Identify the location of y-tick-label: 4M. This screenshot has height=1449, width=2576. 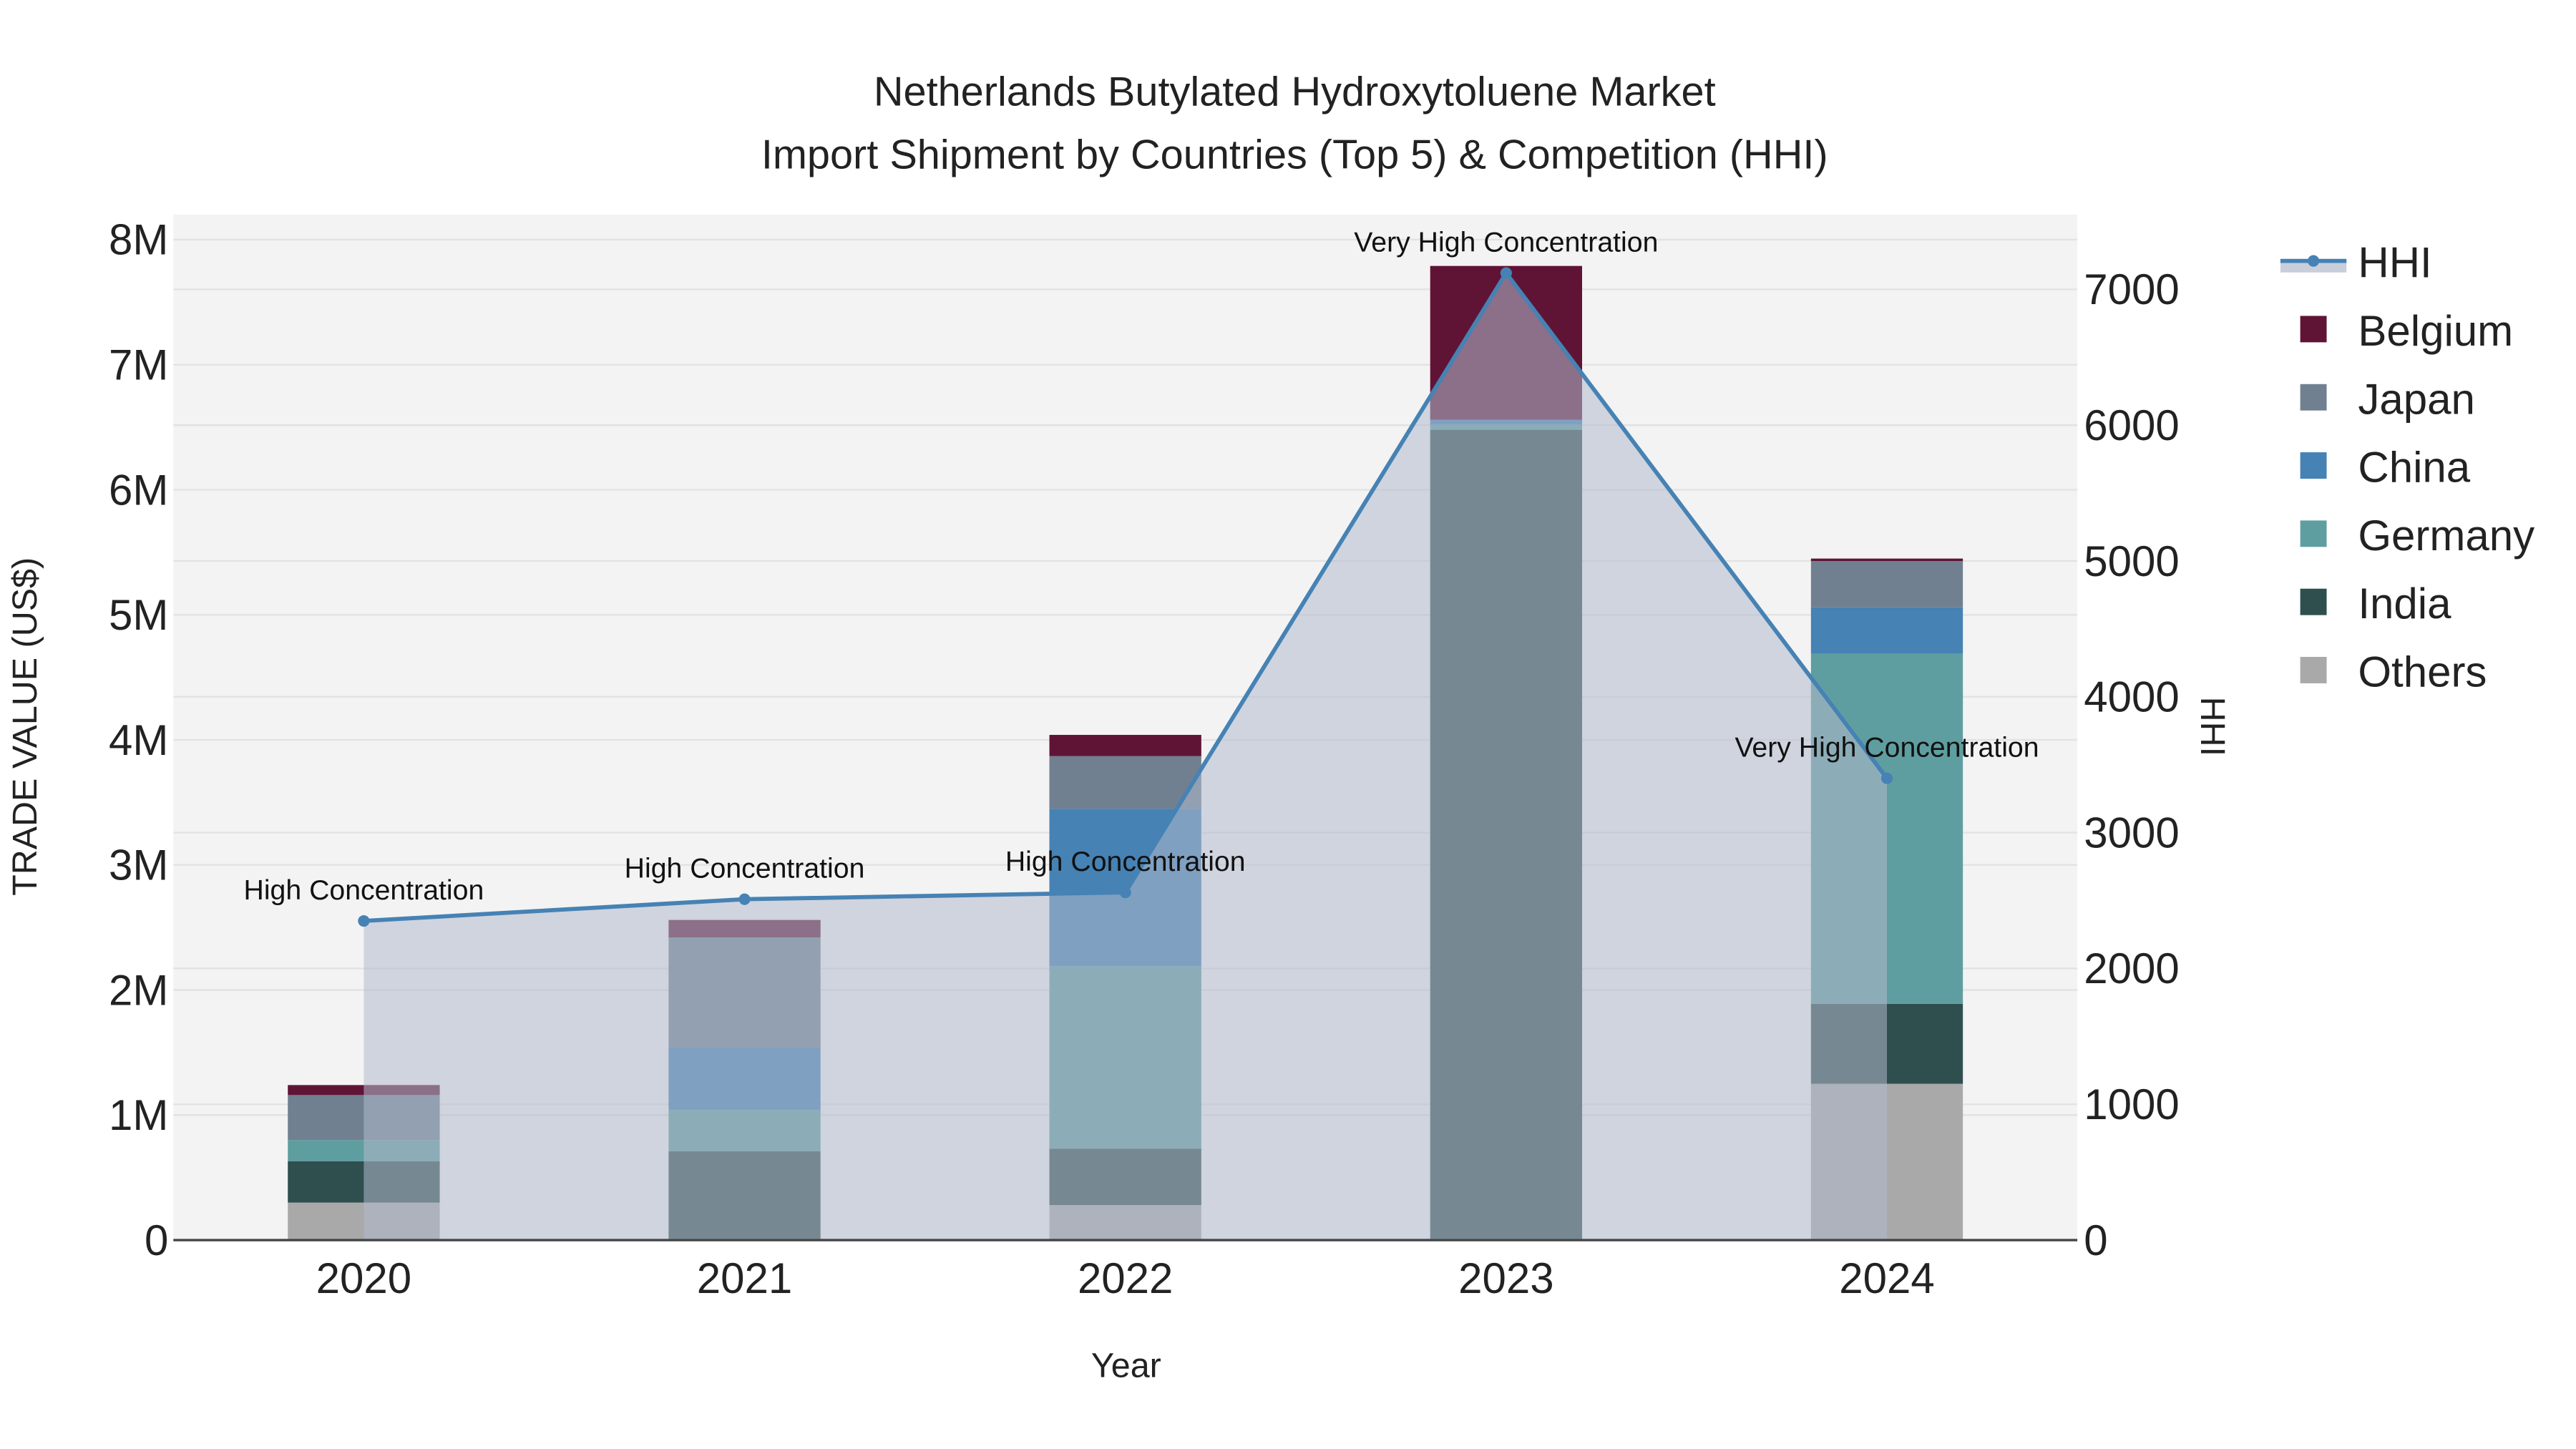
(138, 740).